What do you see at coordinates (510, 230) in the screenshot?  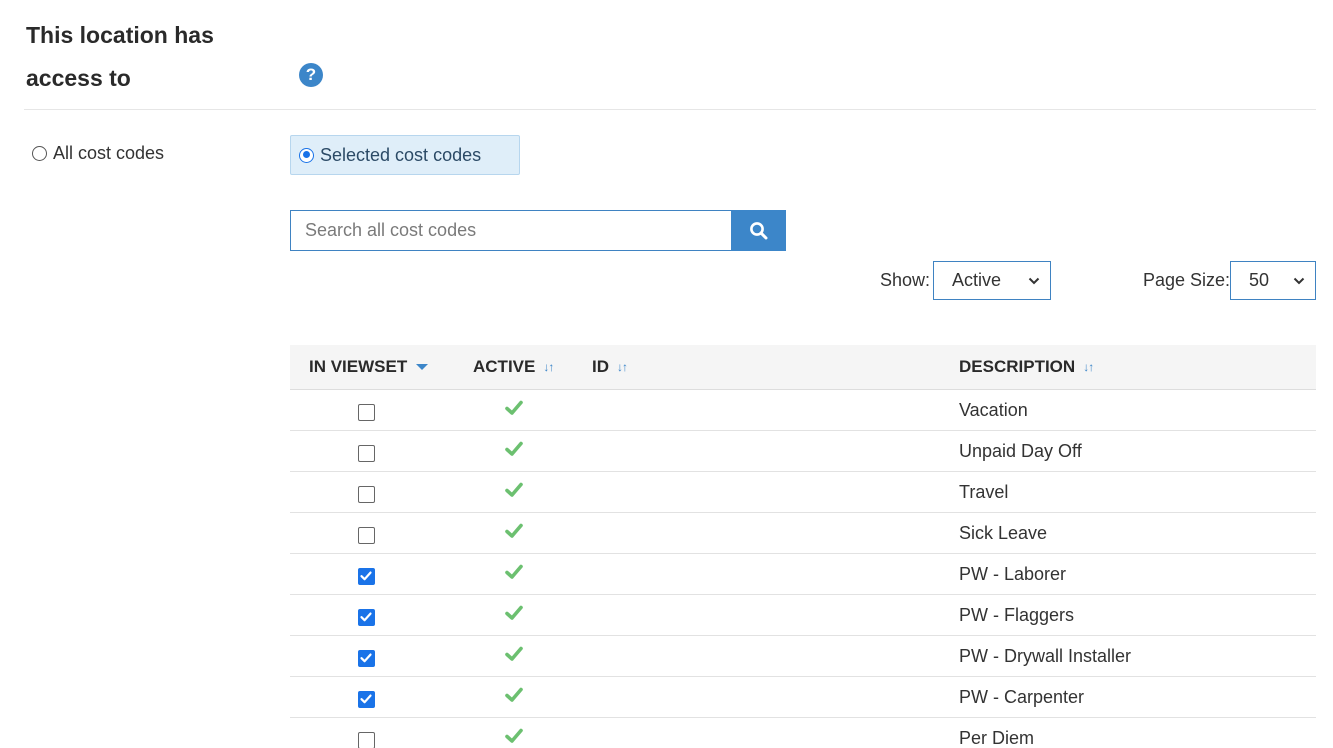 I see `search-input` at bounding box center [510, 230].